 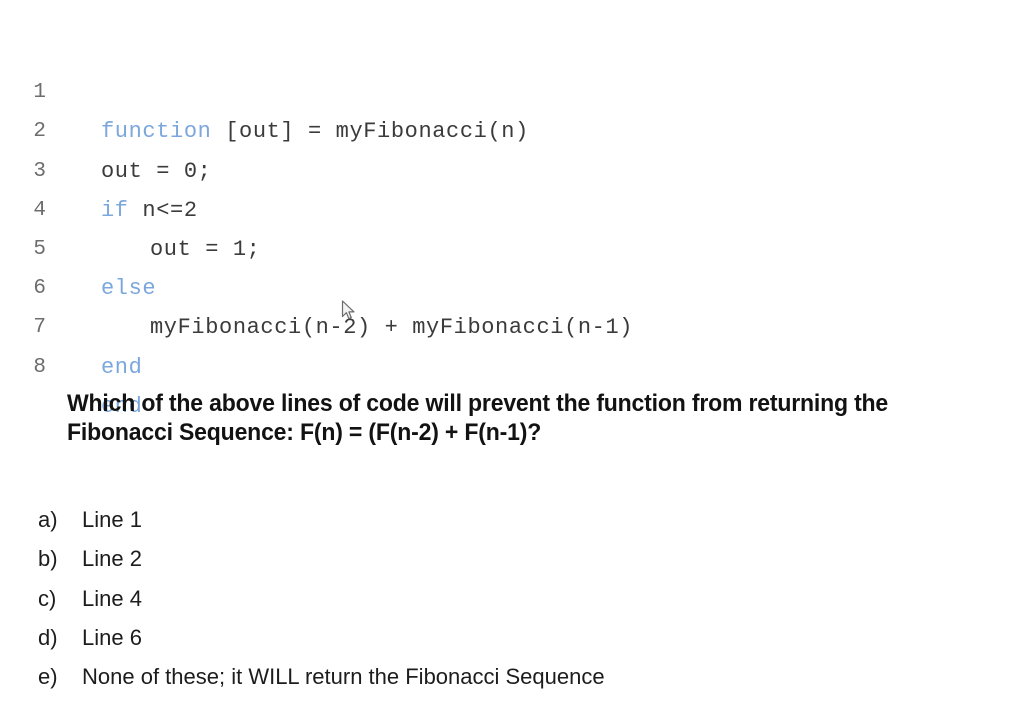 What do you see at coordinates (112, 559) in the screenshot?
I see `option-label: Line 2` at bounding box center [112, 559].